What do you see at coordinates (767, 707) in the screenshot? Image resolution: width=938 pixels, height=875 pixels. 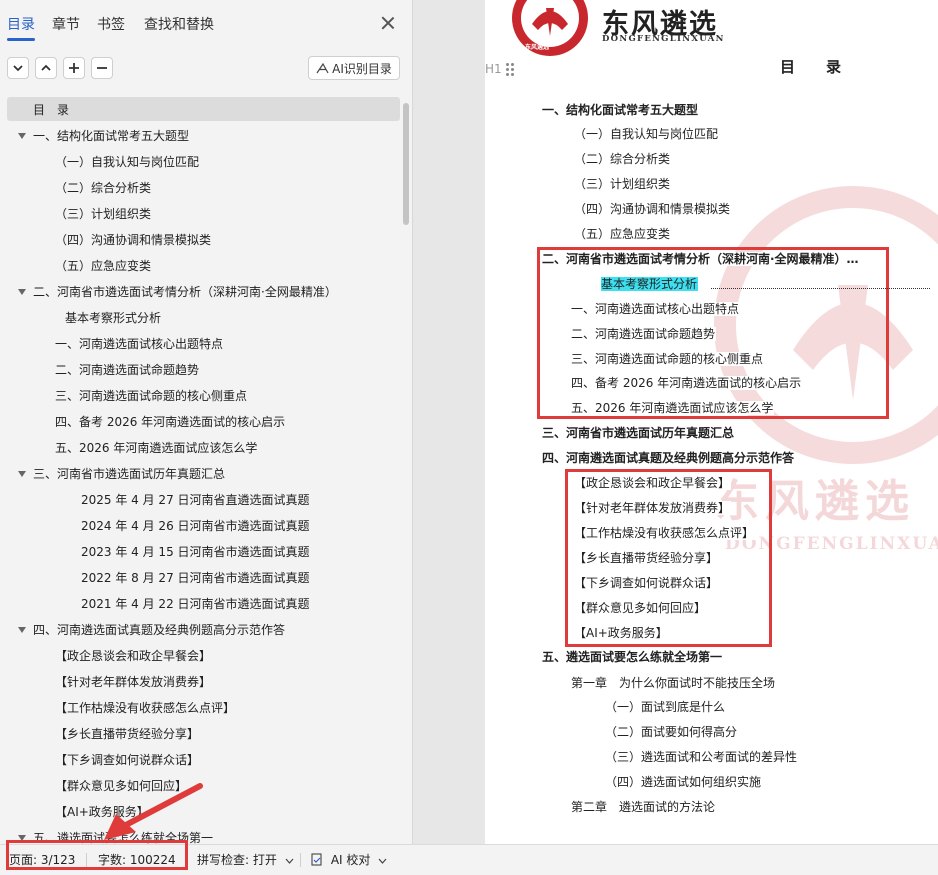 I see `toc-entry: （一）面试到底是什么` at bounding box center [767, 707].